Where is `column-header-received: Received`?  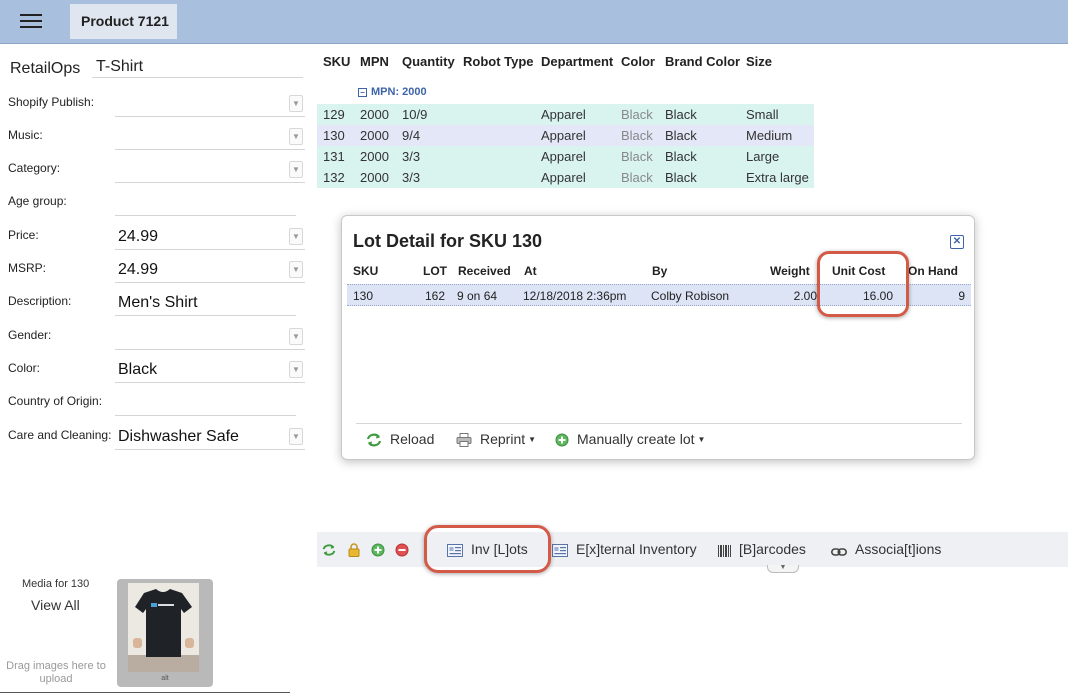
column-header-received: Received is located at coordinates (484, 271).